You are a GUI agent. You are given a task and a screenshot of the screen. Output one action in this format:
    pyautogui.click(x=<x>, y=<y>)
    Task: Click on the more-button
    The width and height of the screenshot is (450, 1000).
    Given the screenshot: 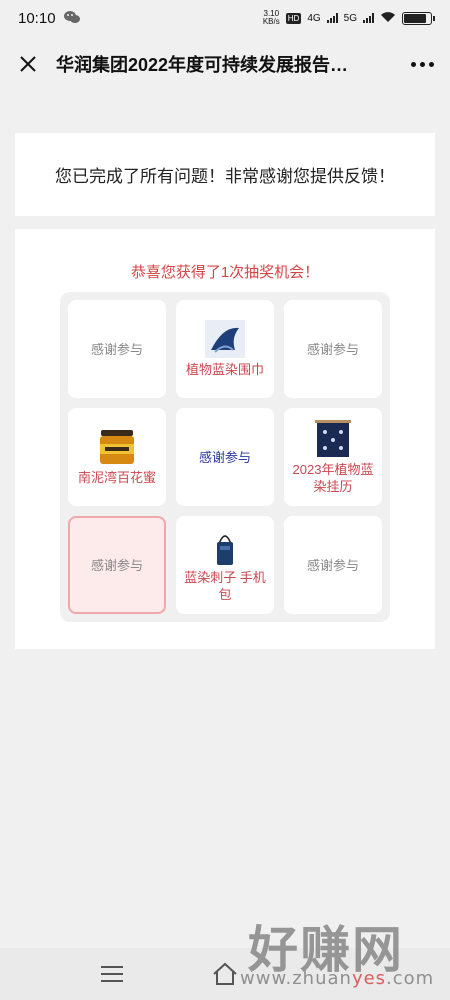 What is the action you would take?
    pyautogui.click(x=422, y=64)
    